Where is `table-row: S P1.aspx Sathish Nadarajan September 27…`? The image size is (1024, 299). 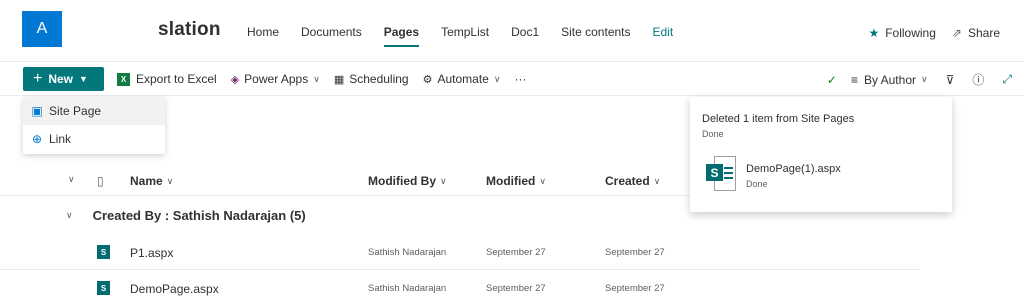 table-row: S P1.aspx Sathish Nadarajan September 27… is located at coordinates (460, 252).